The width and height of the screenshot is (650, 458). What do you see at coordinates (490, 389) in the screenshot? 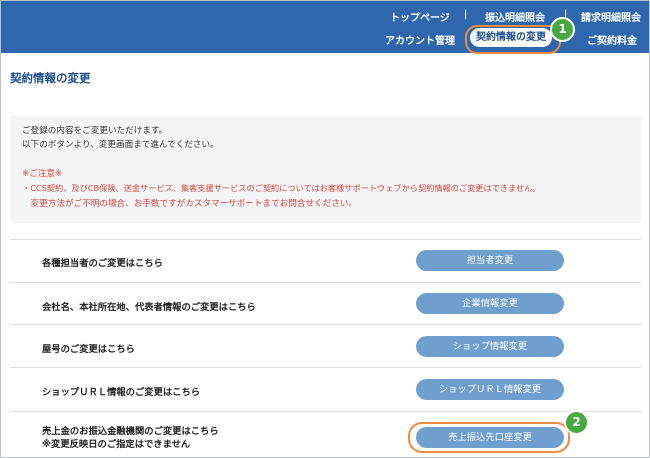
I see `shop-url-change-button: ショップＵＲＬ情報変更` at bounding box center [490, 389].